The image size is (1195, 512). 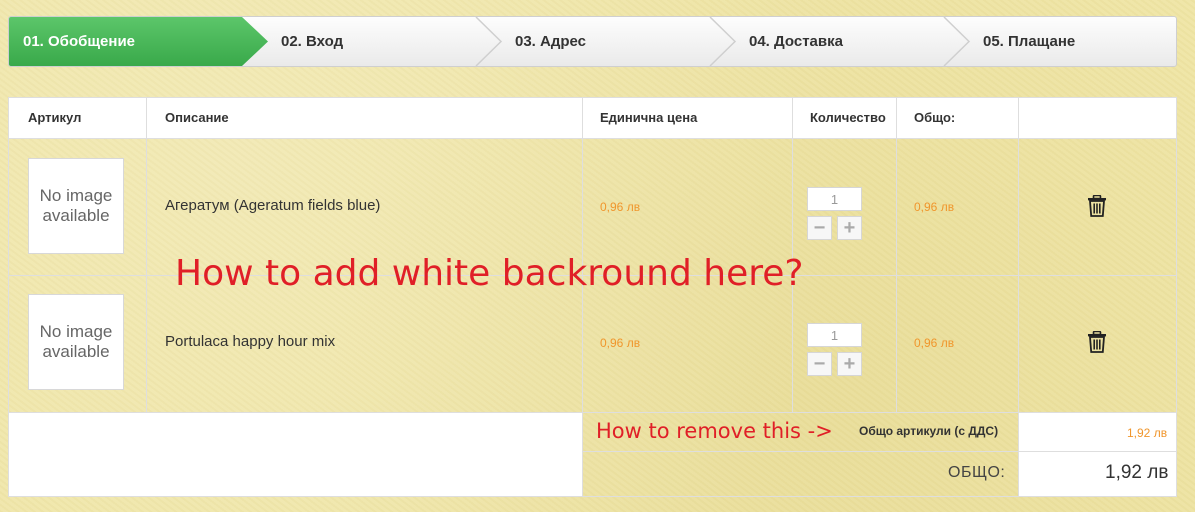 I want to click on product-description: Portulaca happy hour mix, so click(x=250, y=341).